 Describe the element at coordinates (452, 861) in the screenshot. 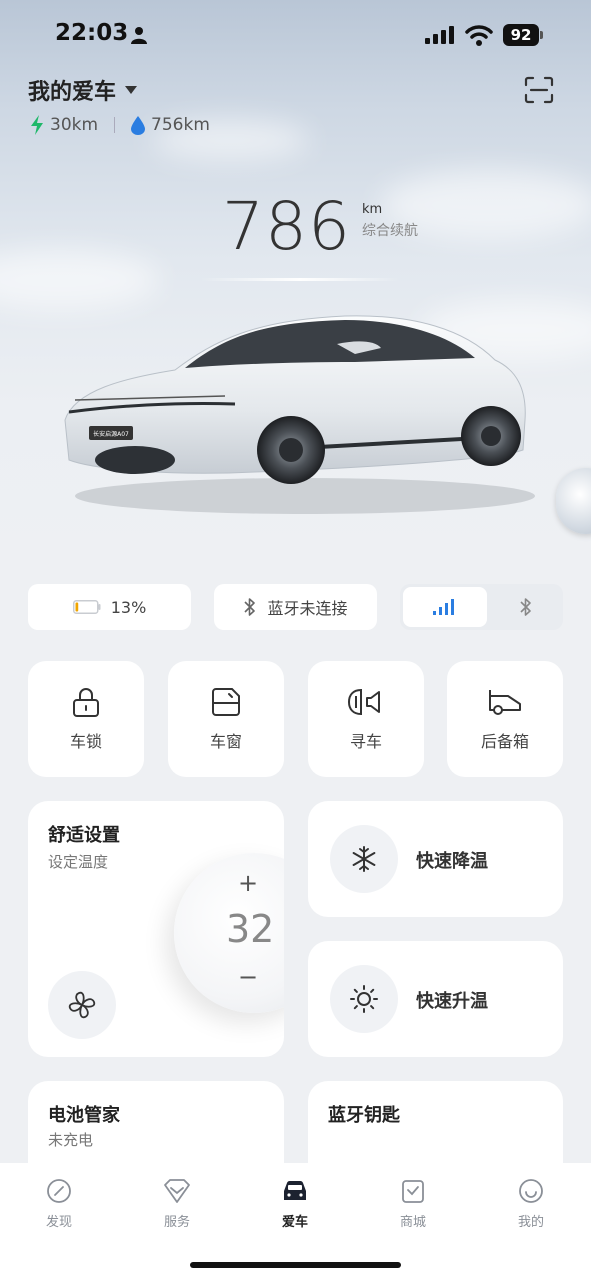

I see `quick-cool-label: 快速降温` at that location.